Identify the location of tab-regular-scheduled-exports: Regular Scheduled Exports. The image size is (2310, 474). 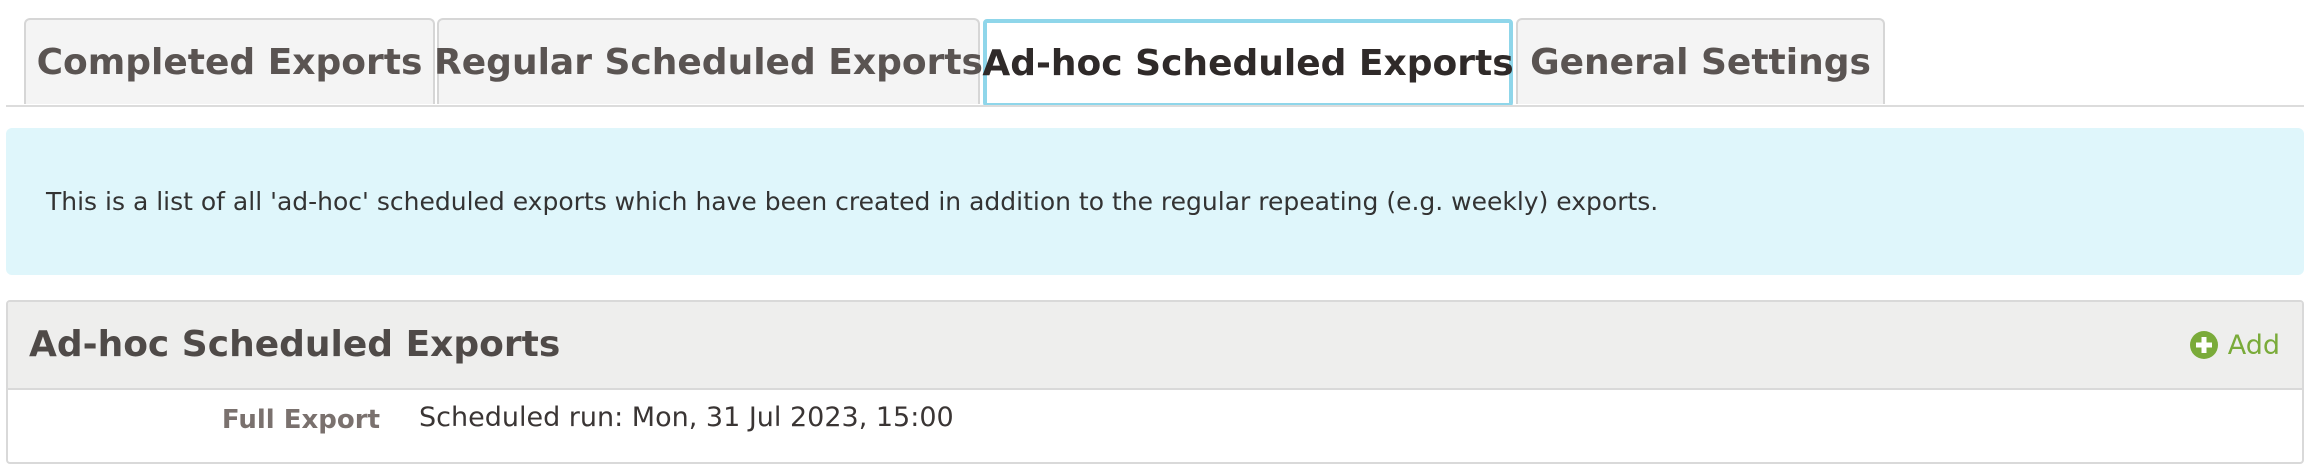
(708, 61).